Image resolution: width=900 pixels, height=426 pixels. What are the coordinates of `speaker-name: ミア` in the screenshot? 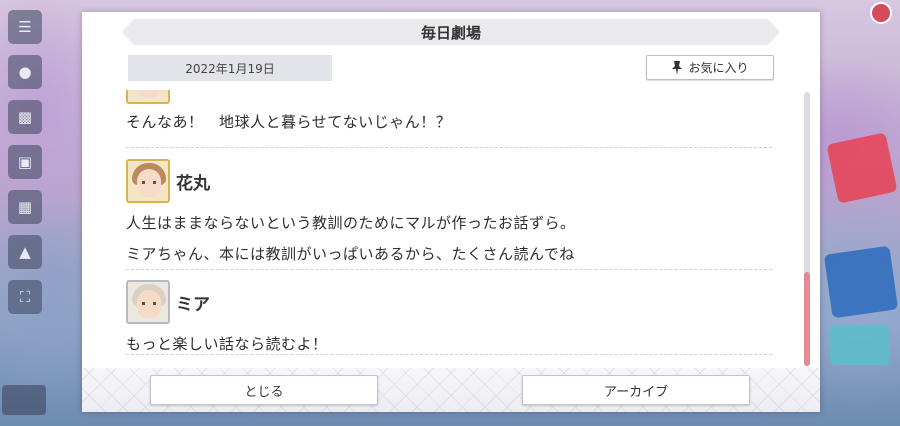 It's located at (193, 304).